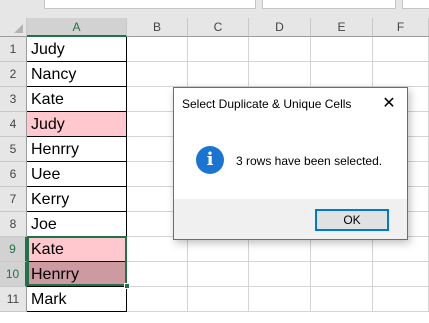 The height and width of the screenshot is (323, 429). I want to click on row-header-8: 8, so click(13, 224).